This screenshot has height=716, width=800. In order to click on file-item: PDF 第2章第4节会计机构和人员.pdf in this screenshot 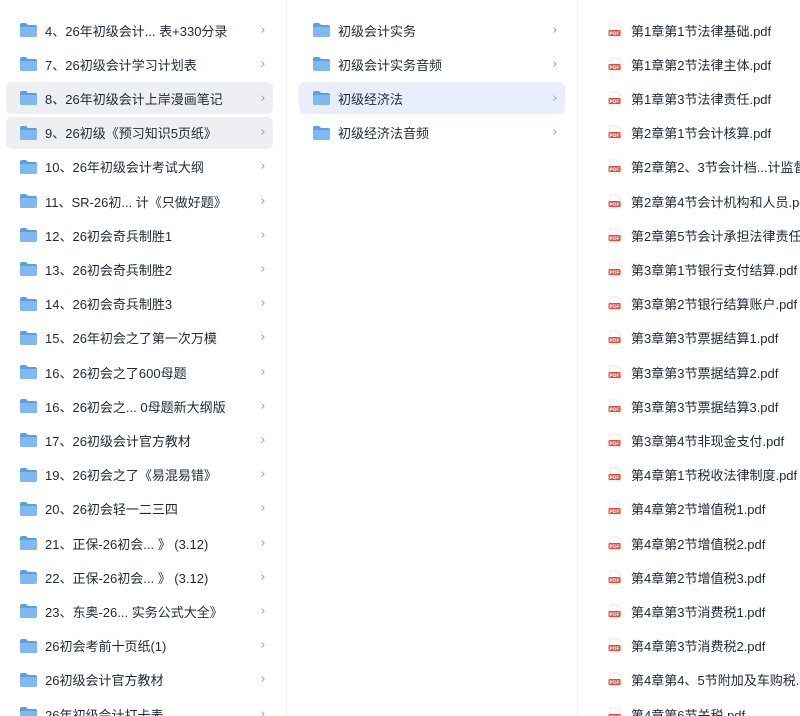, I will do `click(701, 201)`.